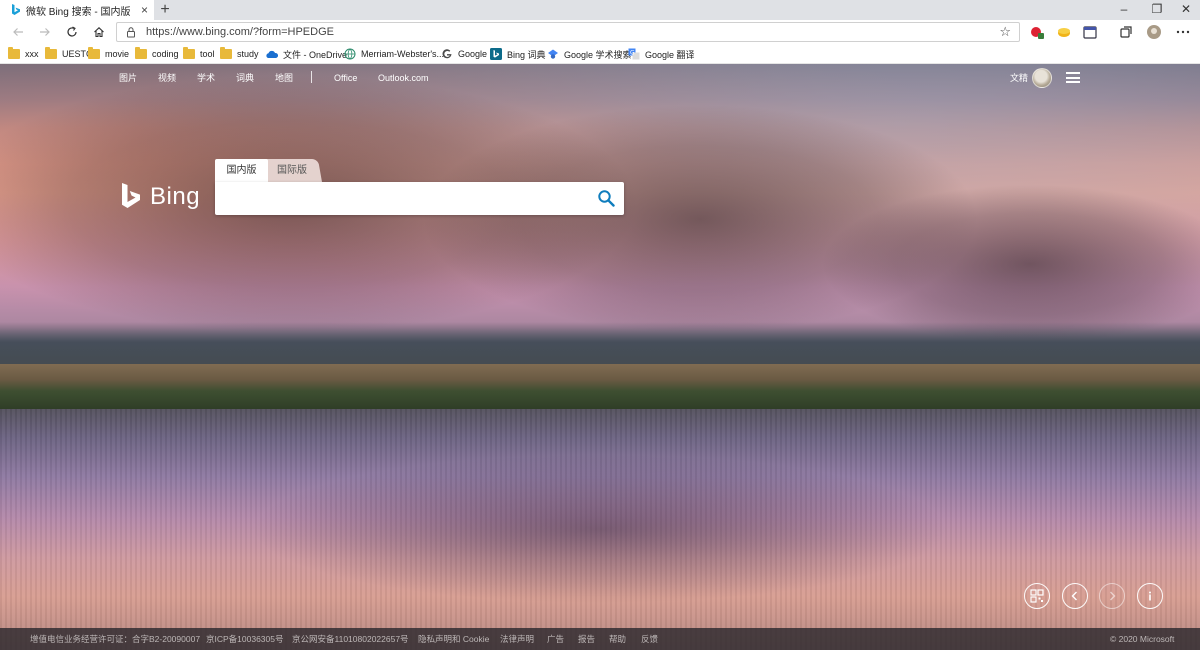 This screenshot has width=1200, height=650. I want to click on browser-tab: 微软 Bing 搜索 - 国内版 ×, so click(77, 10).